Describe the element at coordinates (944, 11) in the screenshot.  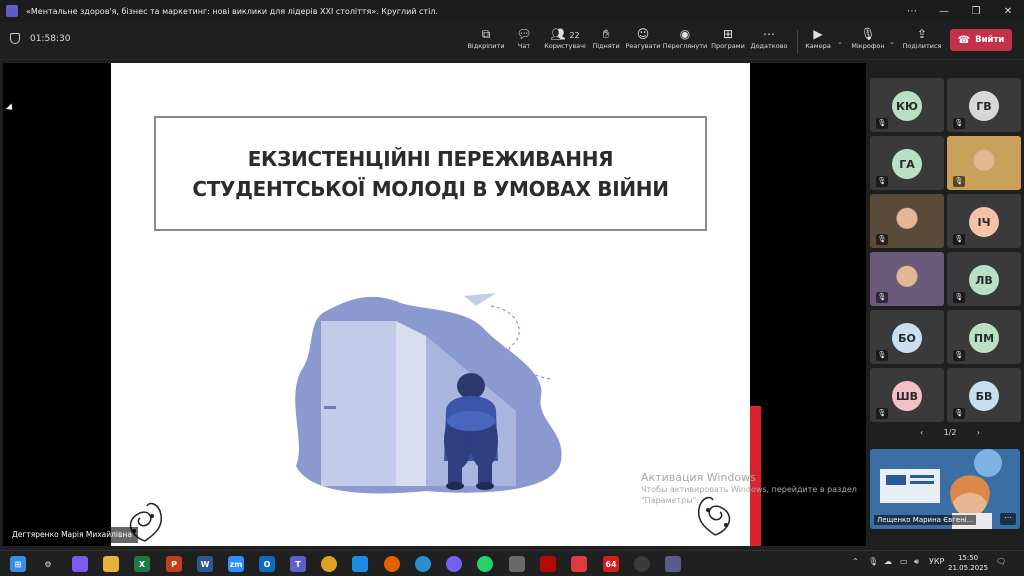
I see `minimize-icon: —` at that location.